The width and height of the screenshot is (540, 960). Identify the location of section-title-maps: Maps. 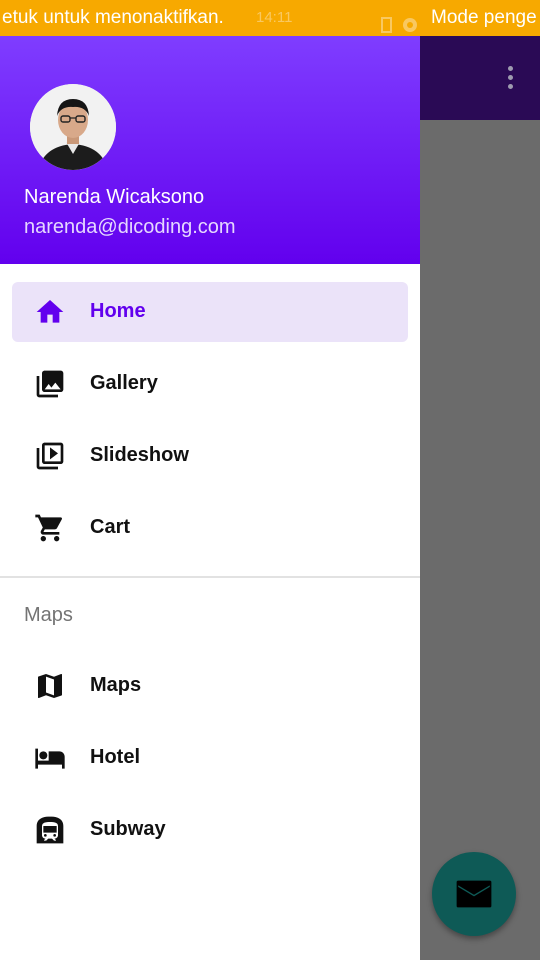
(48, 615).